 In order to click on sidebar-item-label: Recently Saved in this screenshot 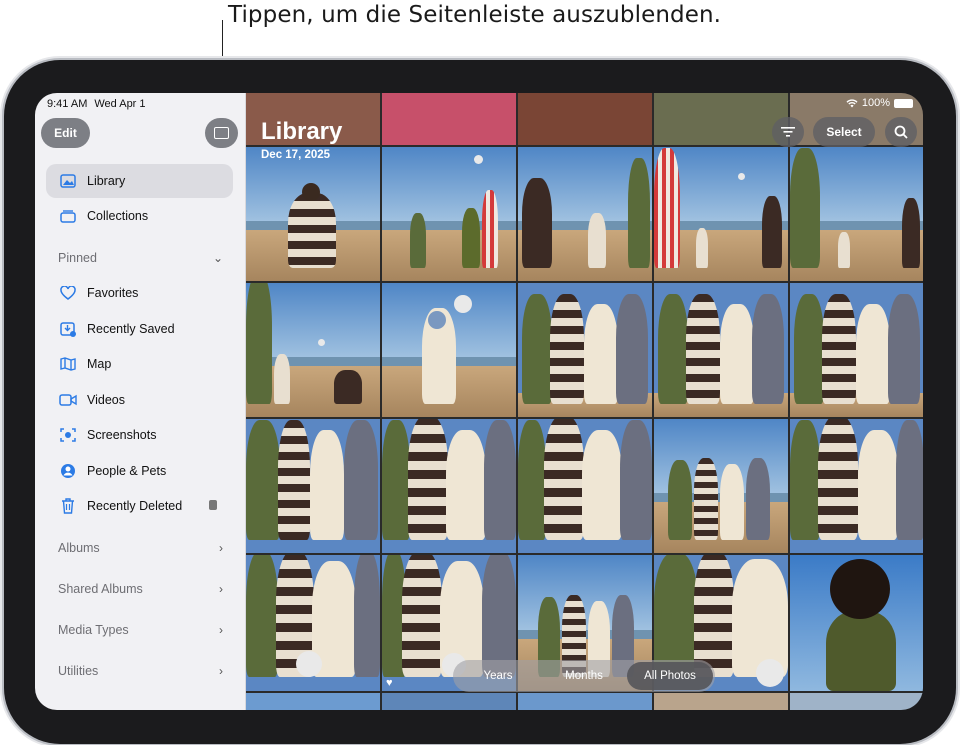, I will do `click(131, 329)`.